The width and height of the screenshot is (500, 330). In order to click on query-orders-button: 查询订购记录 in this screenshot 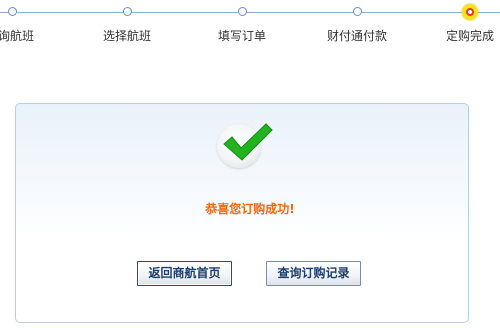, I will do `click(313, 273)`.